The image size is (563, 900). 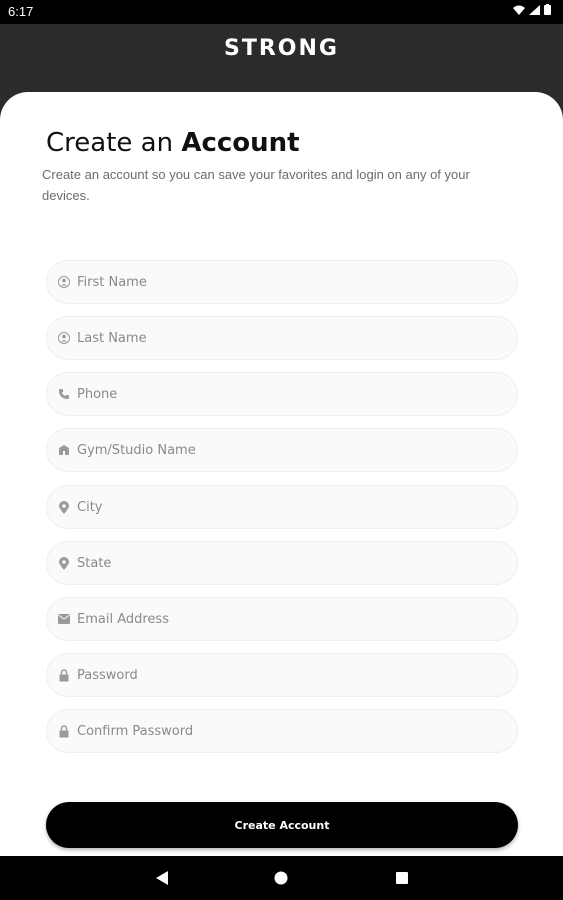 I want to click on status-icons, so click(x=532, y=9).